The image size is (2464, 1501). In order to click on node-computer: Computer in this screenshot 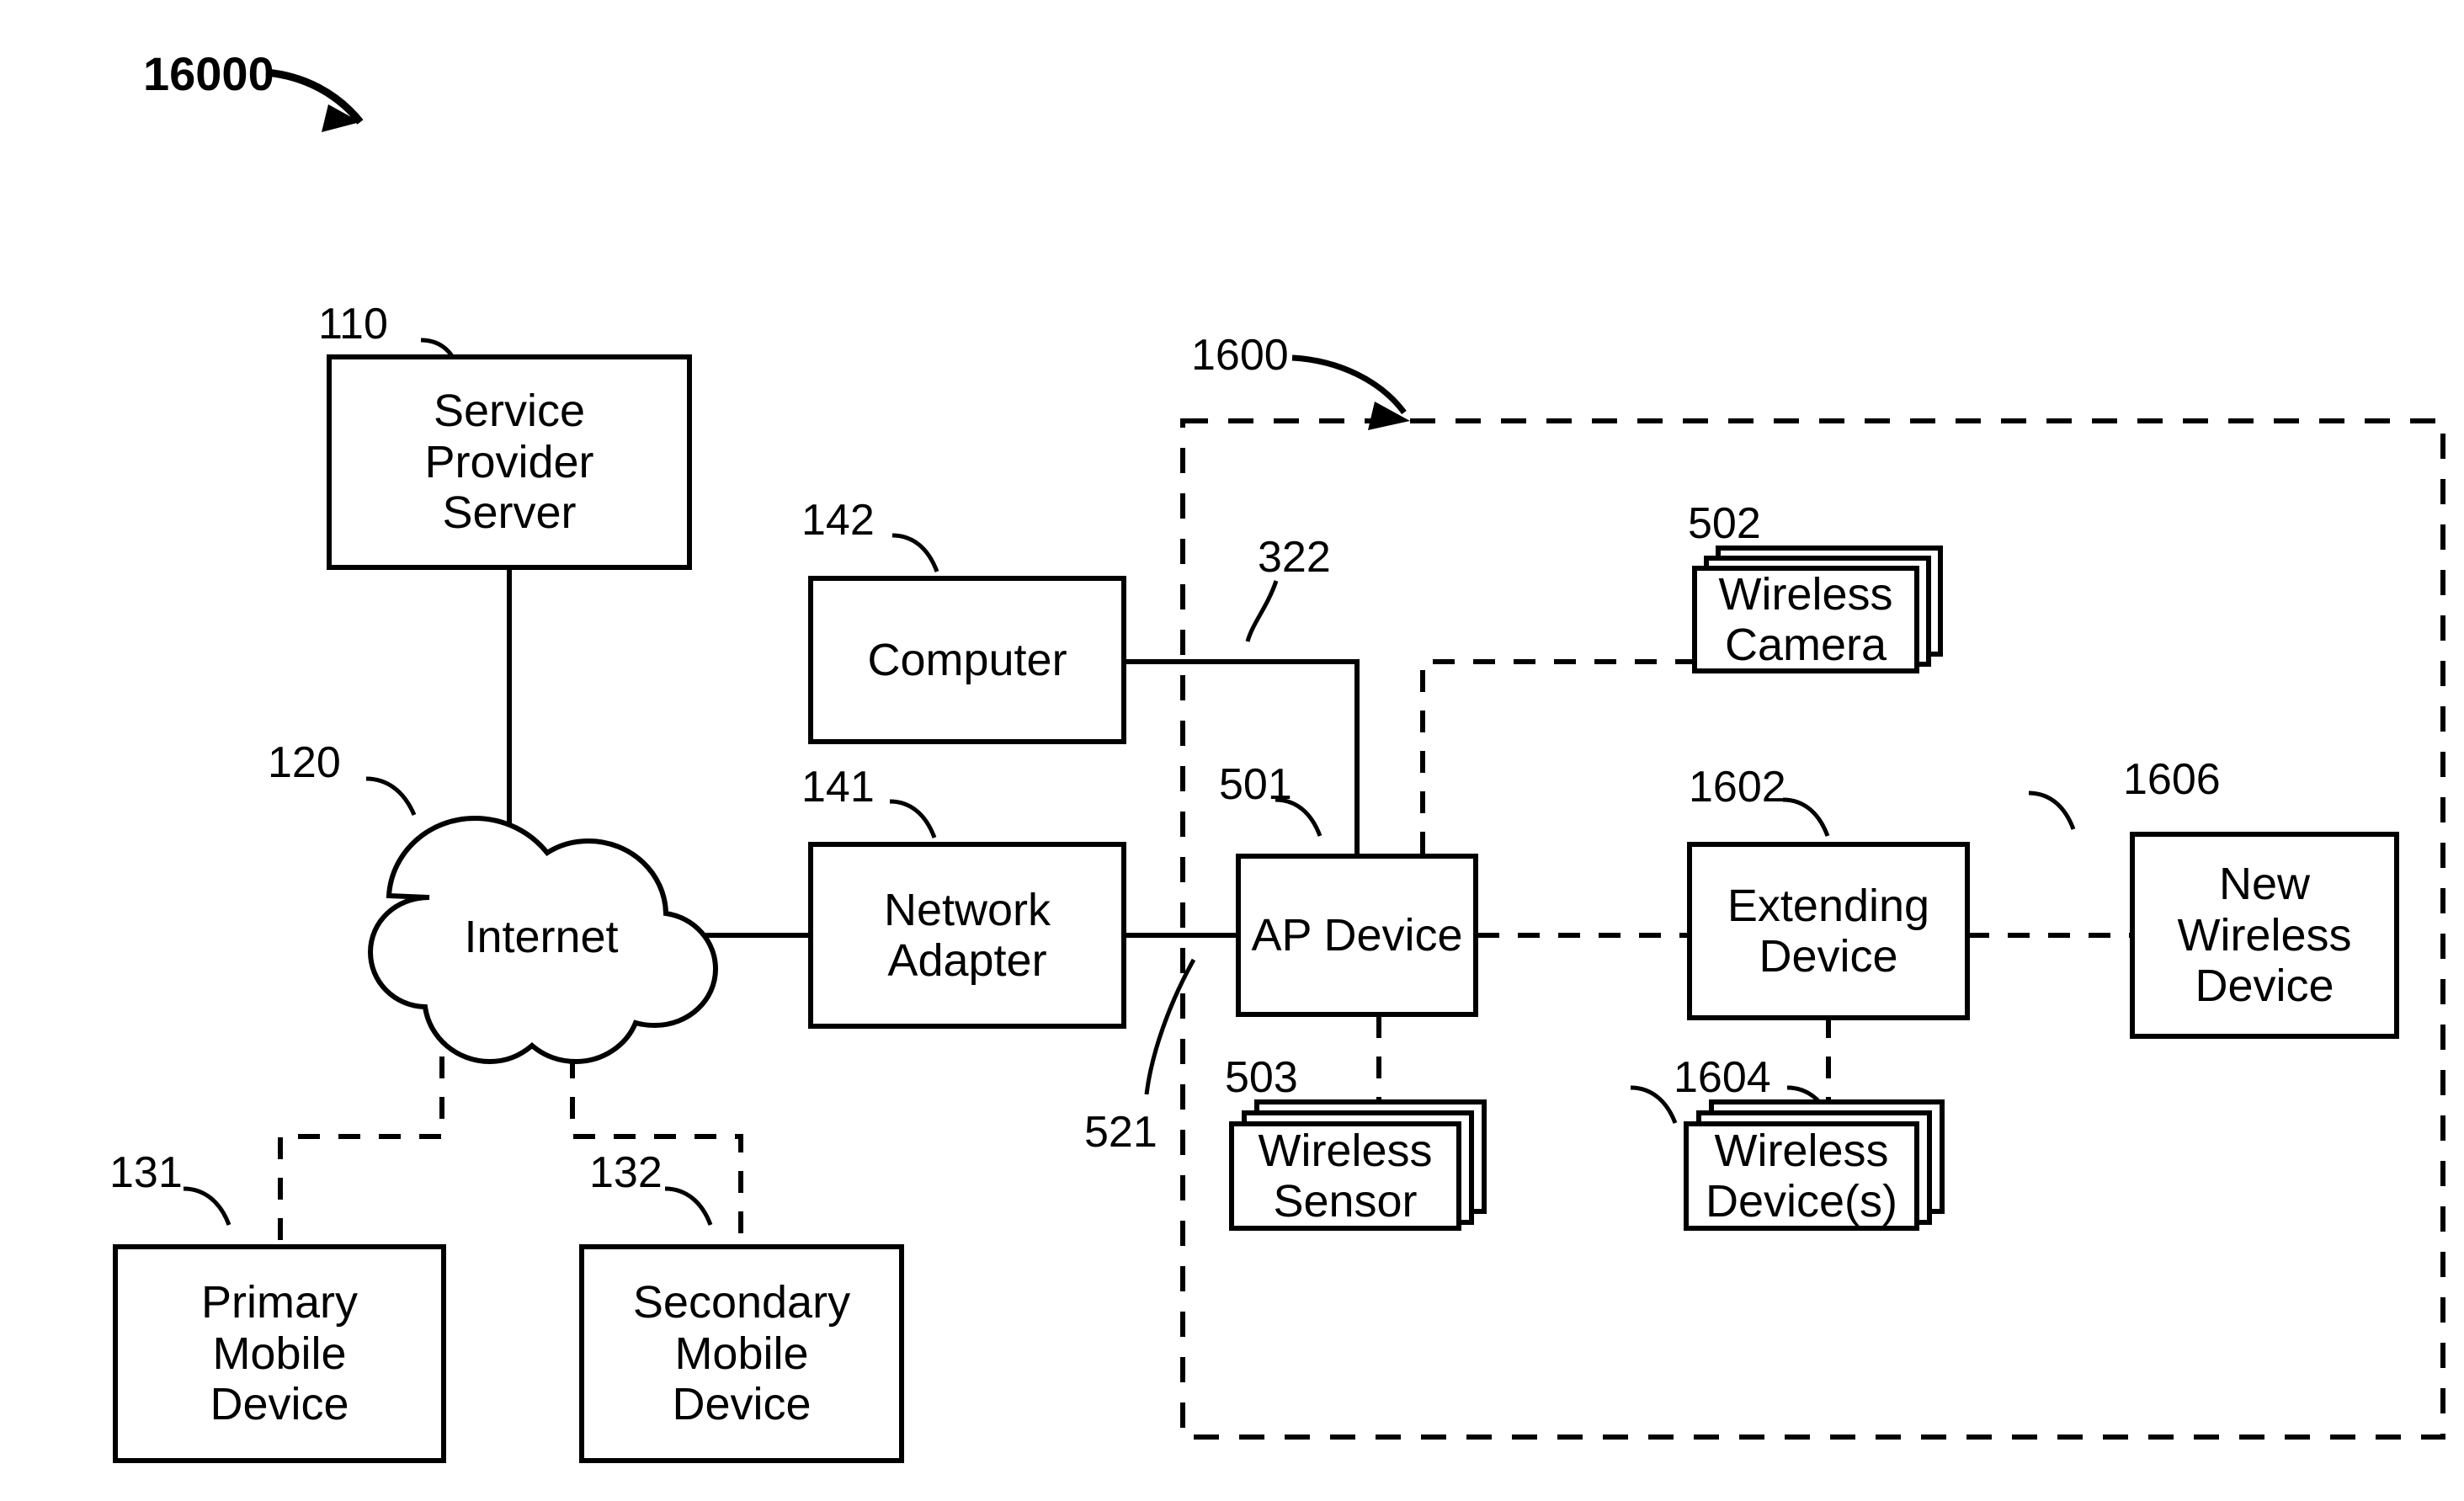, I will do `click(967, 660)`.